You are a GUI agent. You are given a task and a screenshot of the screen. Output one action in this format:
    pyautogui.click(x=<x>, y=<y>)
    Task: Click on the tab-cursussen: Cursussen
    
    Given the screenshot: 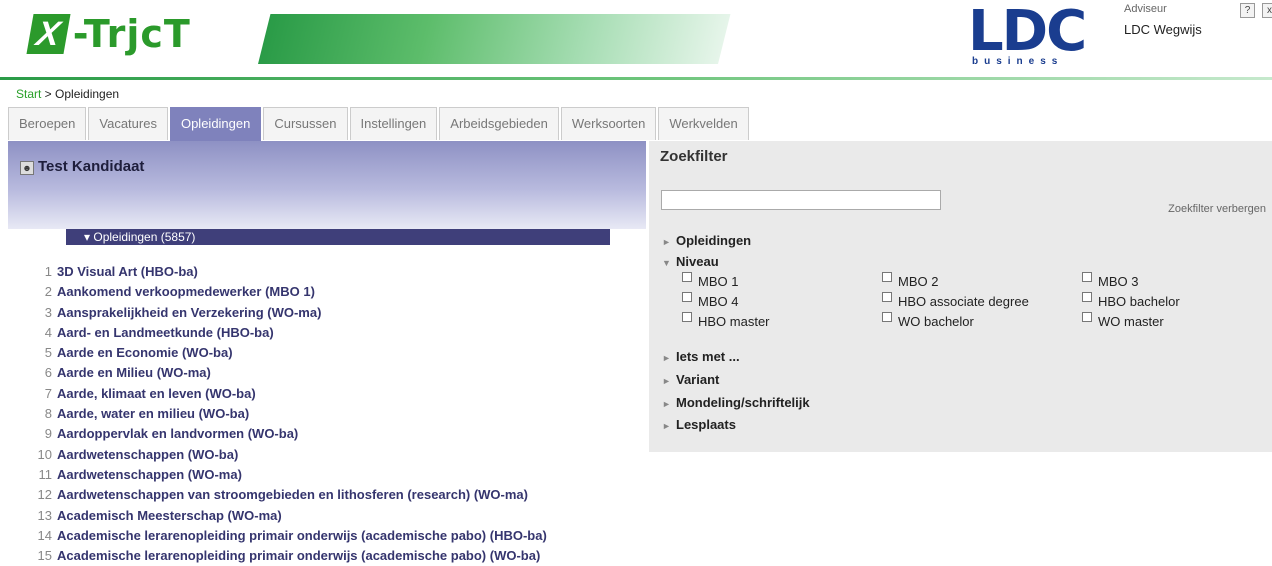 What is the action you would take?
    pyautogui.click(x=305, y=123)
    